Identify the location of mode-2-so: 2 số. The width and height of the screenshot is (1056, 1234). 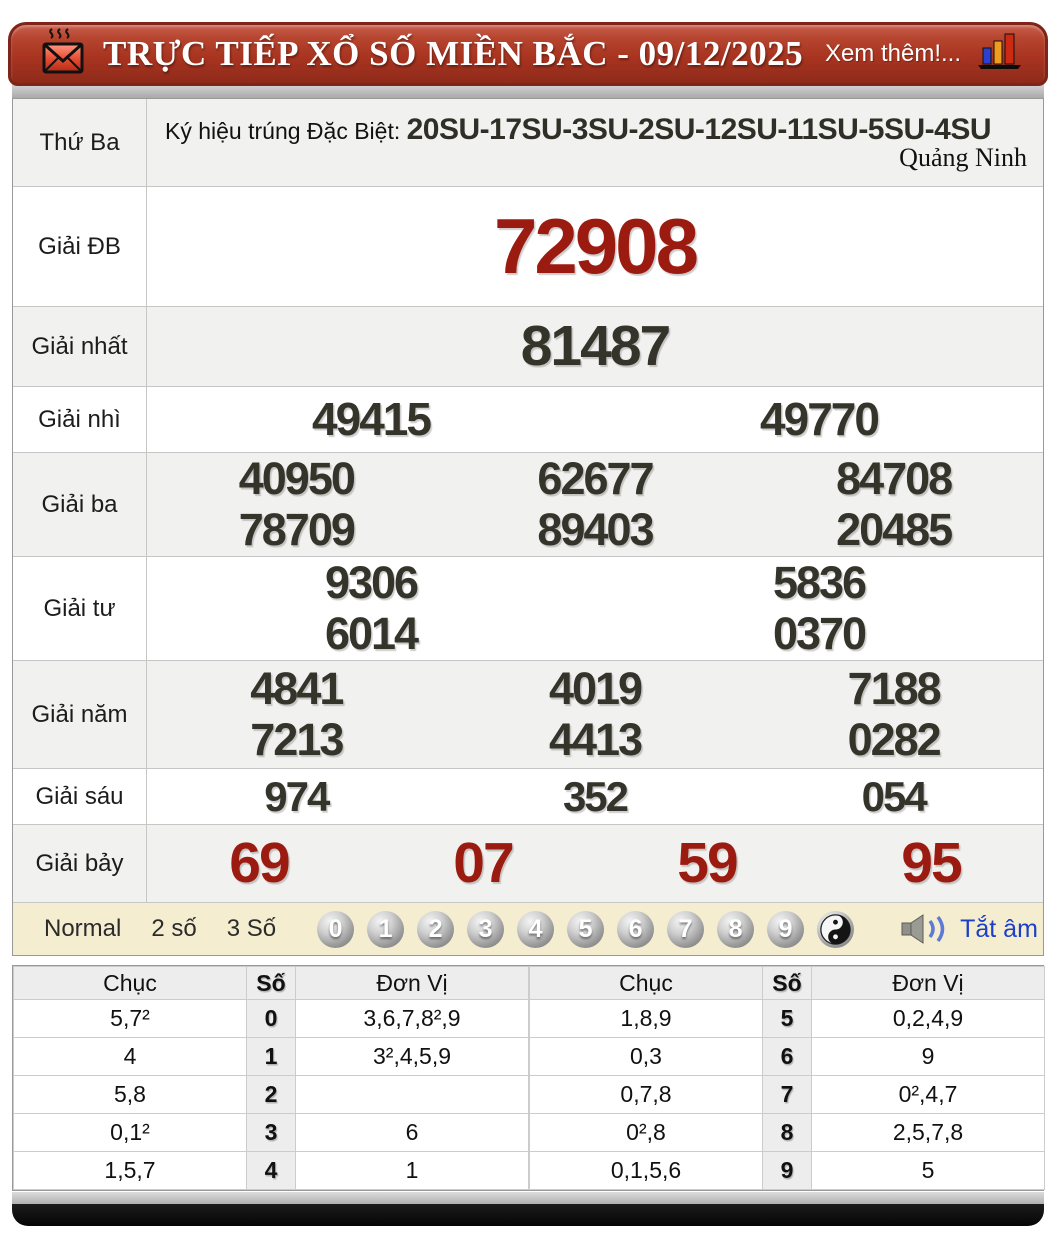
(173, 929).